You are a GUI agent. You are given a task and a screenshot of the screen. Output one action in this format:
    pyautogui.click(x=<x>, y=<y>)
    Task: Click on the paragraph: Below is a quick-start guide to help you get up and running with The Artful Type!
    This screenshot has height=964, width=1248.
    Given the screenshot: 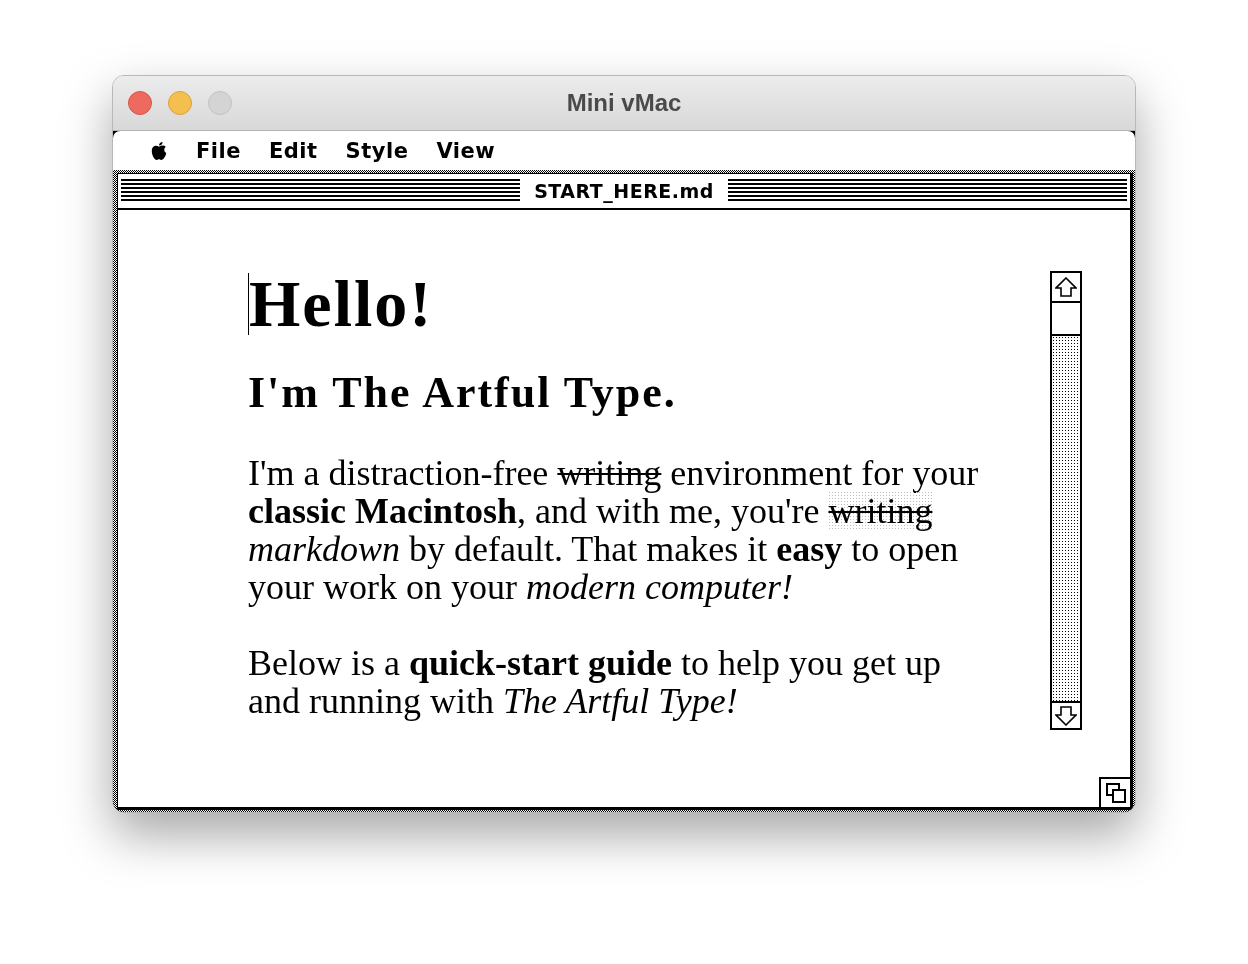 What is the action you would take?
    pyautogui.click(x=594, y=682)
    